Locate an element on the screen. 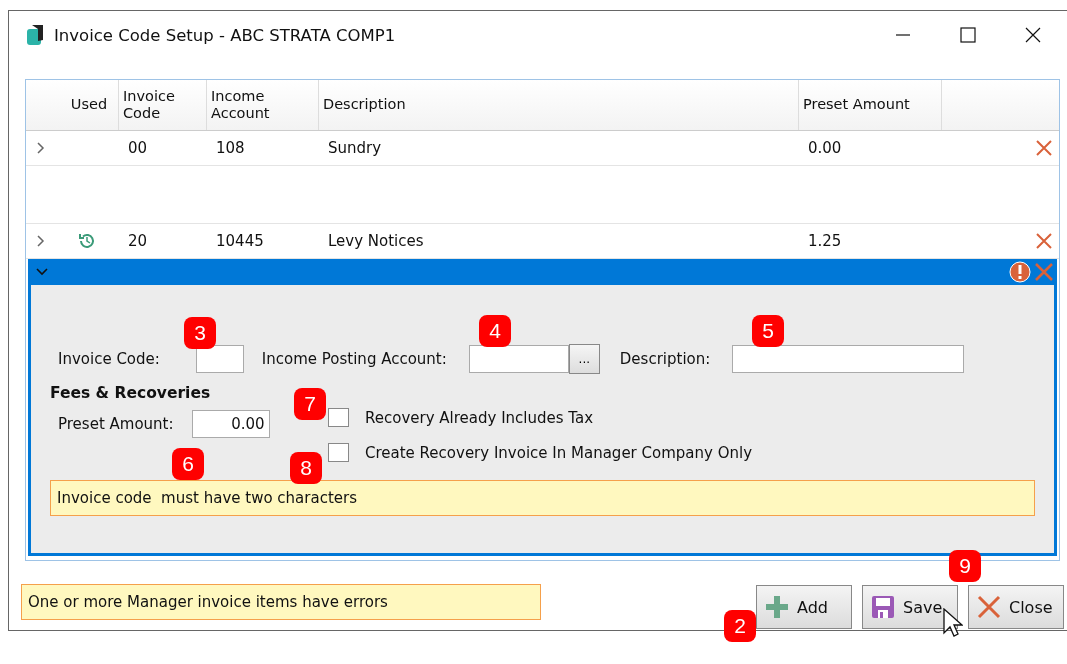 The image size is (1067, 664). maximize-icon is located at coordinates (968, 35).